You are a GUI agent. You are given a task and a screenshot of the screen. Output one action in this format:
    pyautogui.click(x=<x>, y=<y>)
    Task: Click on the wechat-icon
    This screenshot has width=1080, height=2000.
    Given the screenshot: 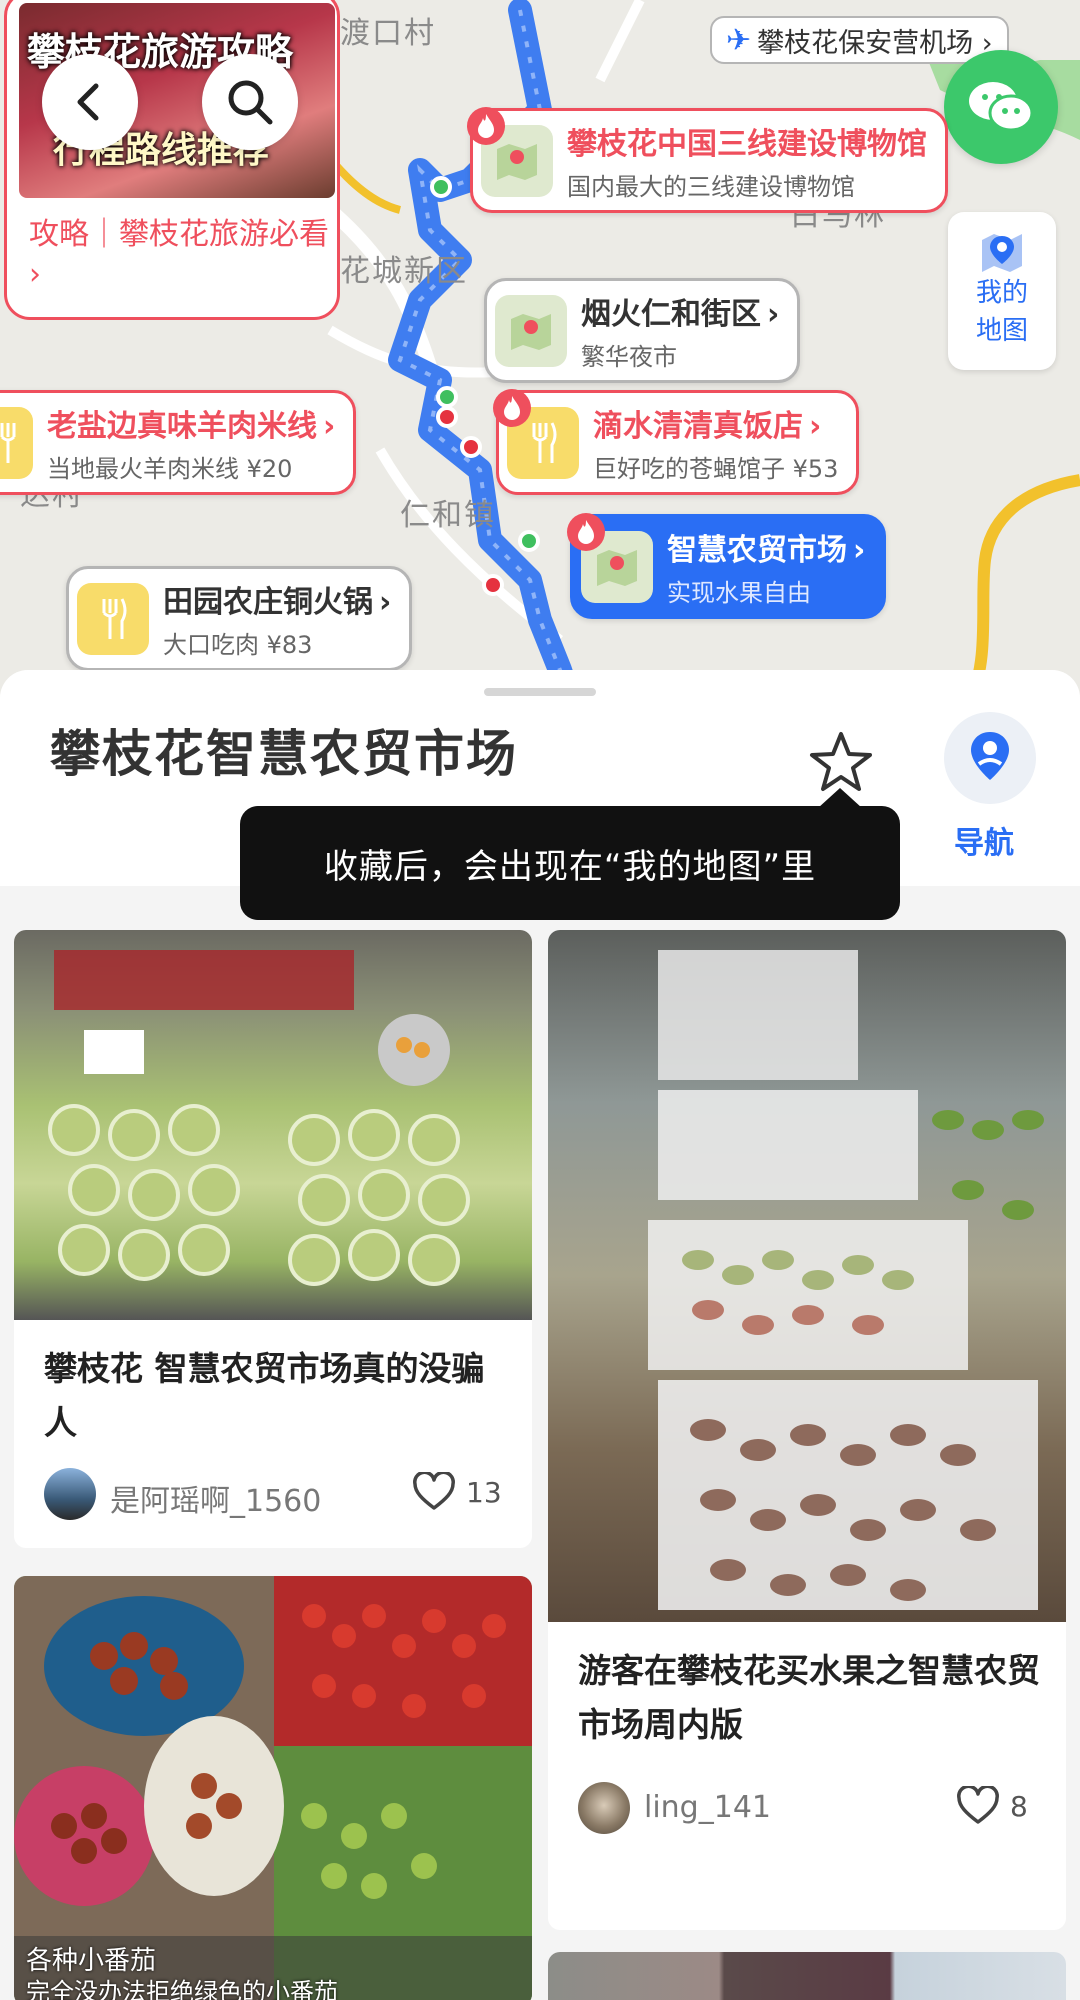 What is the action you would take?
    pyautogui.click(x=1001, y=107)
    